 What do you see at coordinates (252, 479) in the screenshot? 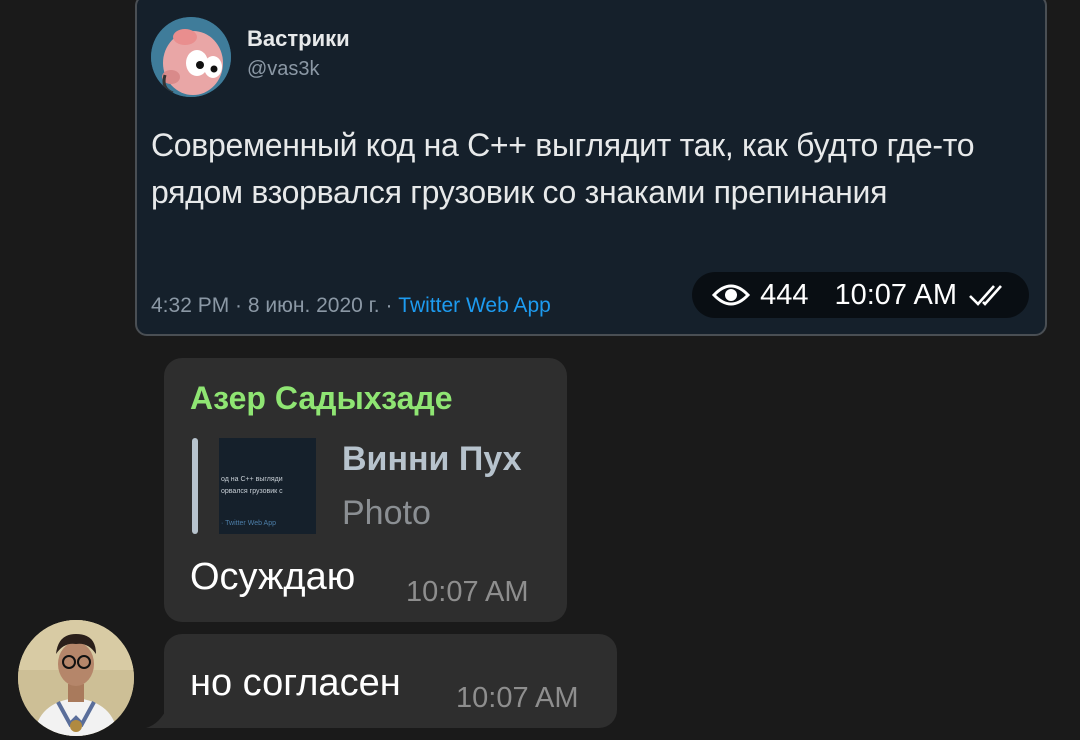
I see `thumb-text-line: од на С++ выгляди` at bounding box center [252, 479].